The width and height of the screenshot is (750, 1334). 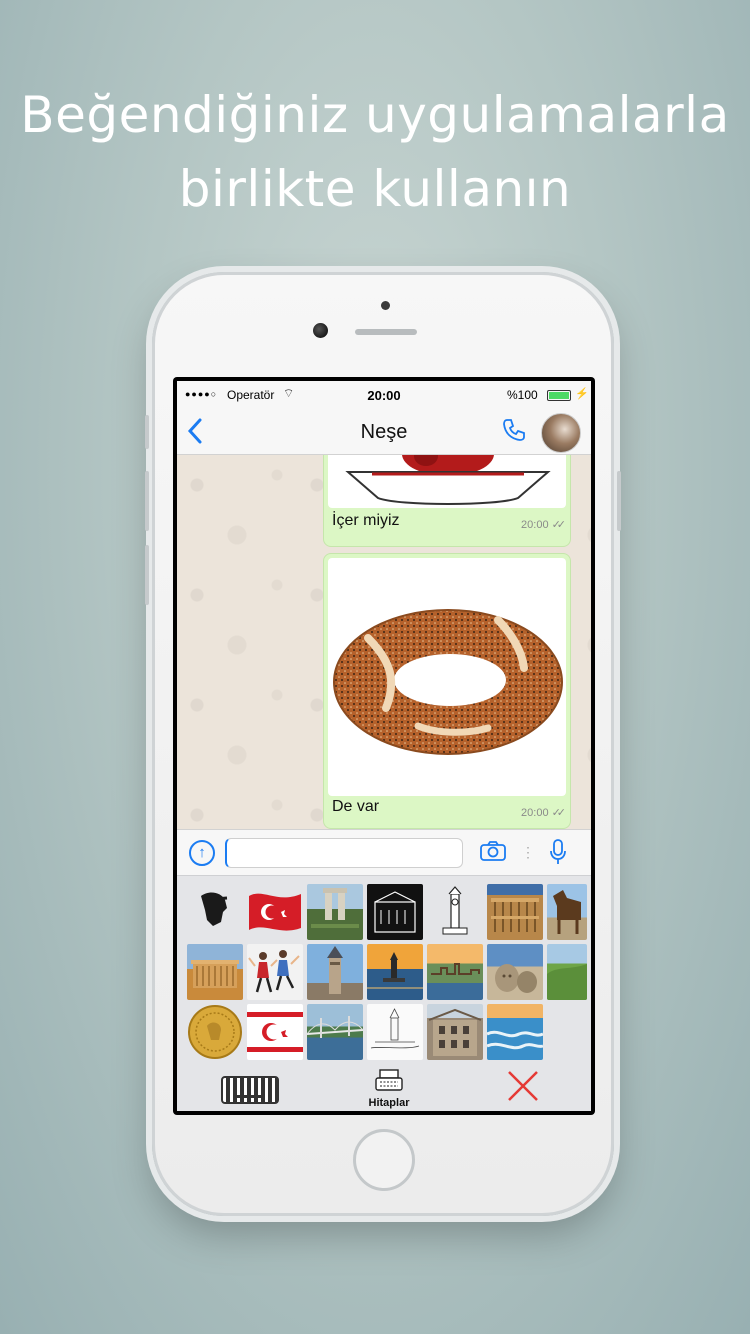 What do you see at coordinates (344, 853) in the screenshot?
I see `message-input` at bounding box center [344, 853].